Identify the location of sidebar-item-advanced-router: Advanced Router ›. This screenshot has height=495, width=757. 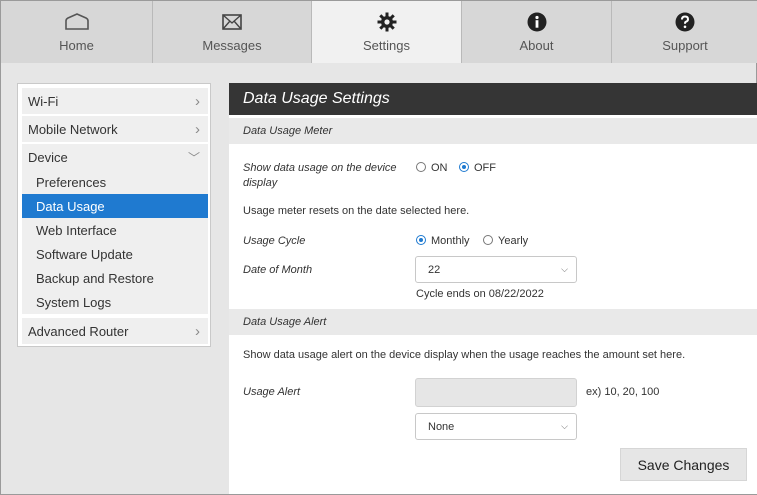
(115, 331).